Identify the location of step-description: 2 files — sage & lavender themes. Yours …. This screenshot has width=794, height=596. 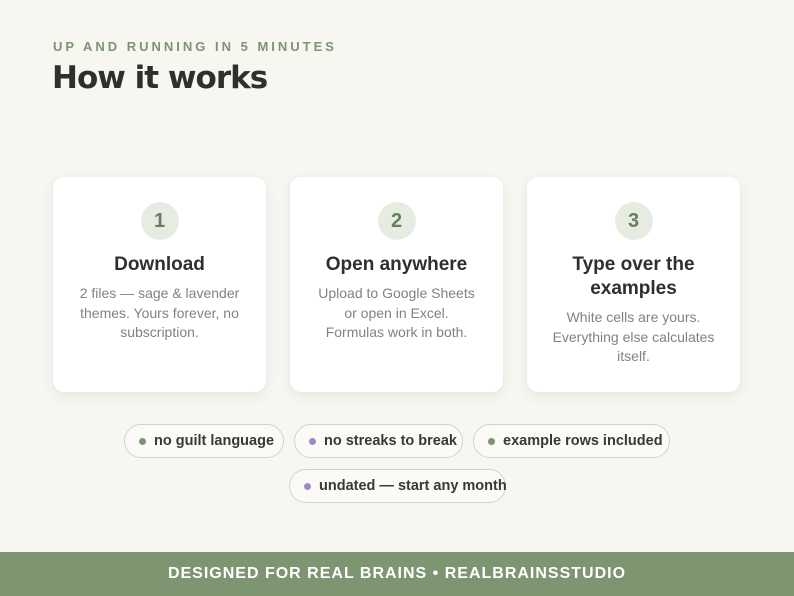
(159, 312).